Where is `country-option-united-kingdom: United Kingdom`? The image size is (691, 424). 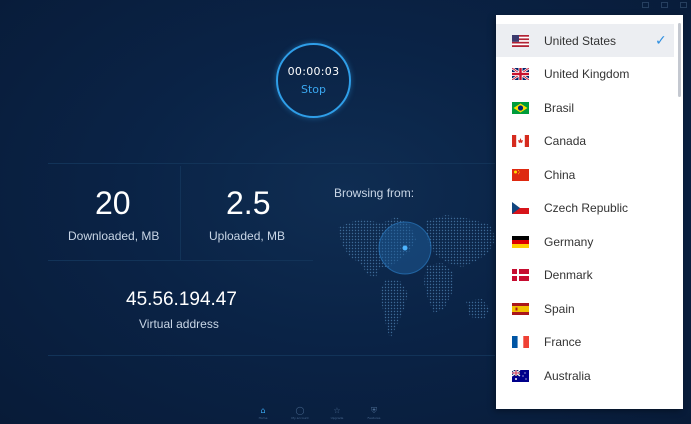
country-option-united-kingdom: United Kingdom is located at coordinates (585, 73).